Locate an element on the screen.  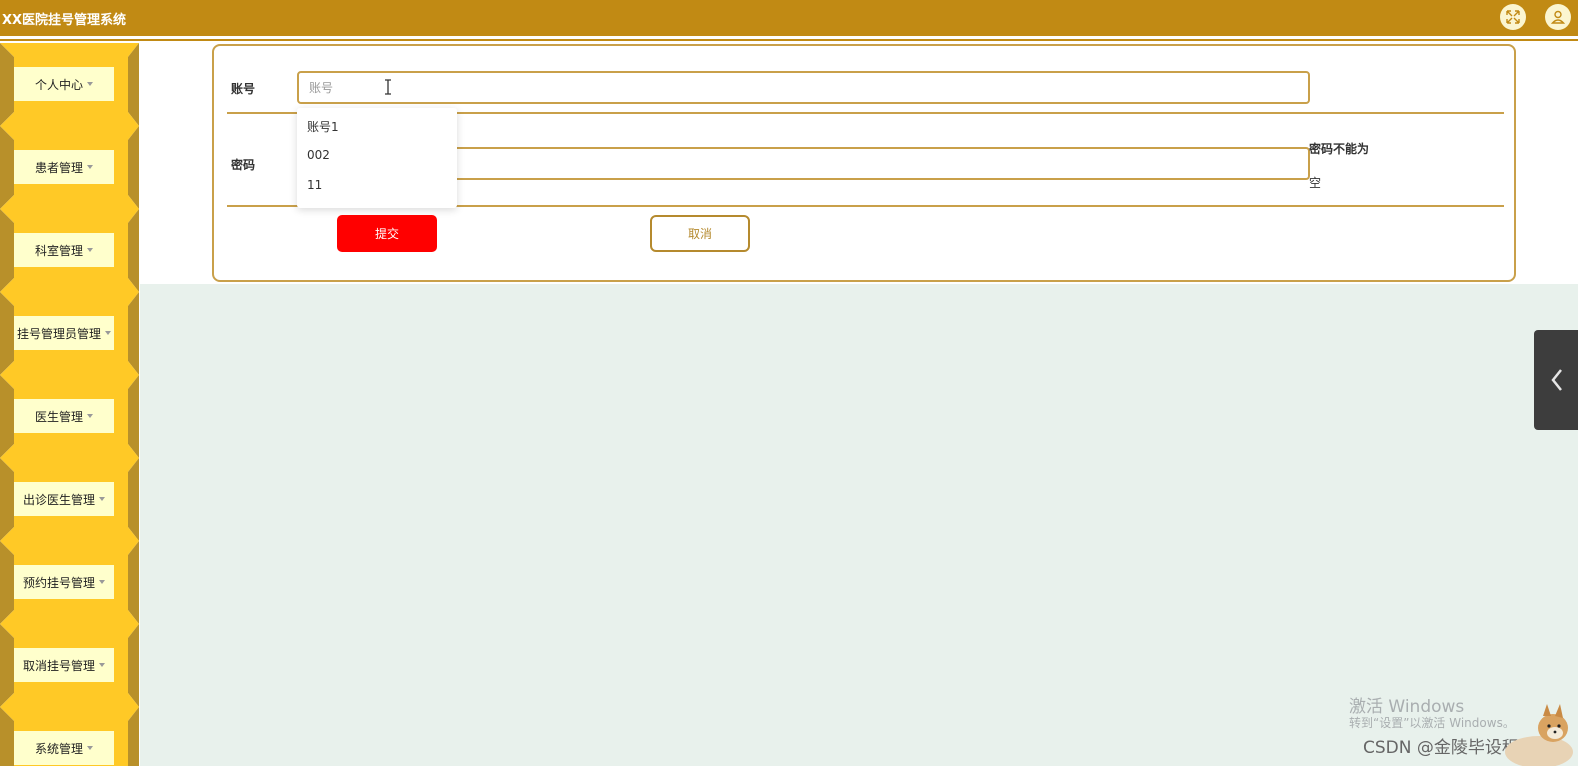
dog-mascot-icon is located at coordinates (1539, 735).